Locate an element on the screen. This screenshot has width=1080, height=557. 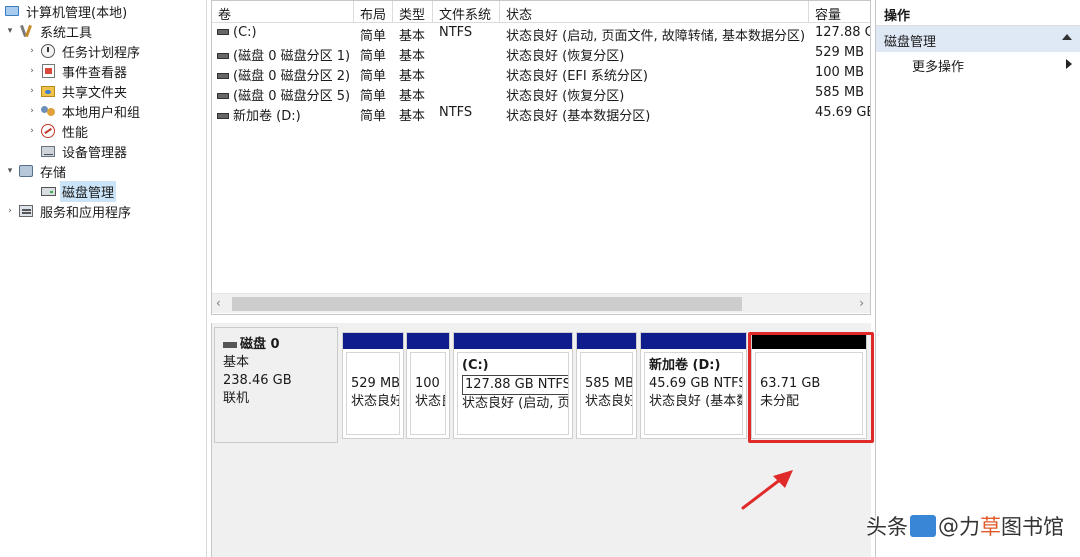
horizontal-scrollbar: ‹ › is located at coordinates (541, 303).